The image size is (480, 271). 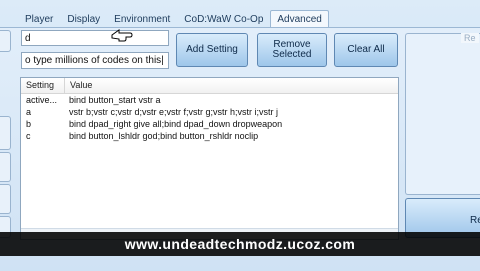 What do you see at coordinates (299, 19) in the screenshot?
I see `tab-advanced: Advanced` at bounding box center [299, 19].